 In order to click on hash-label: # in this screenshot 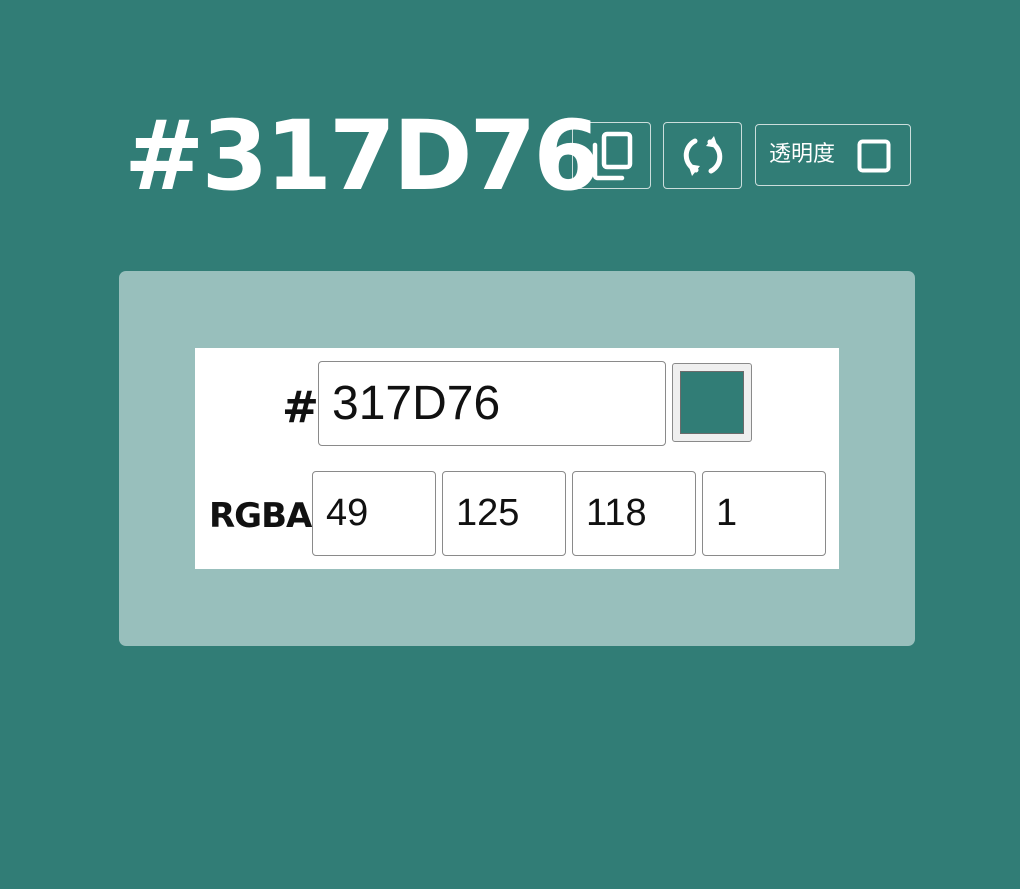, I will do `click(300, 407)`.